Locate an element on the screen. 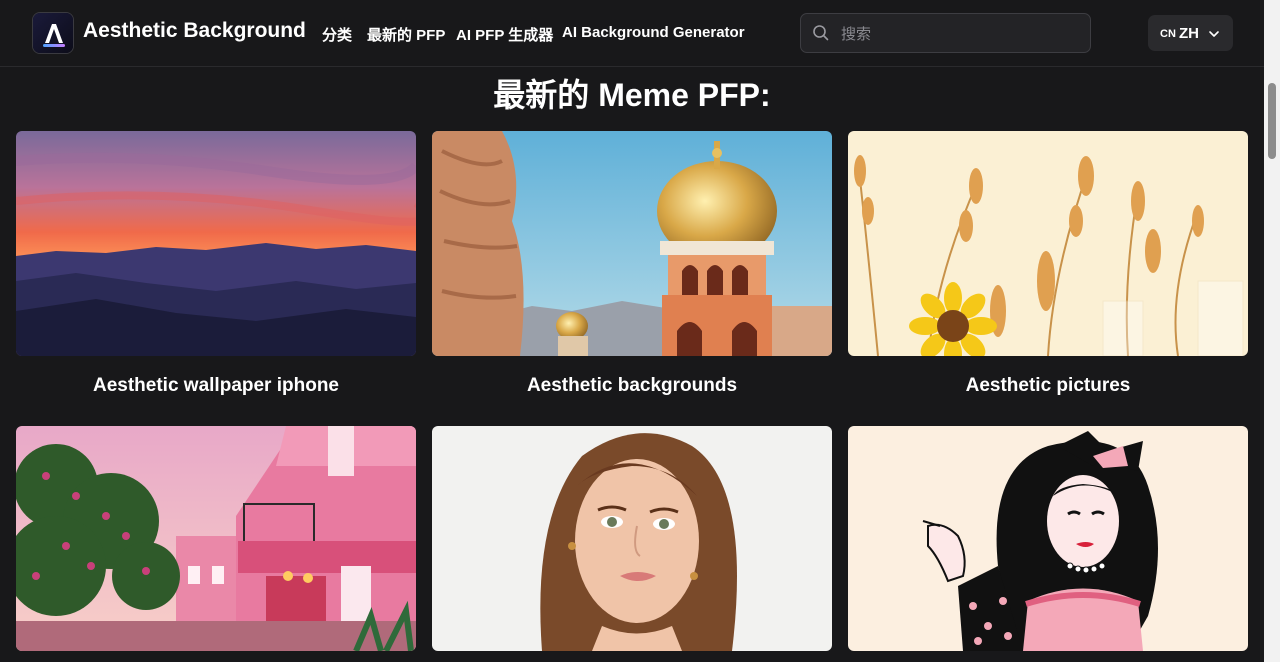 The height and width of the screenshot is (662, 1280). page-title: 最新的 Meme PFP: is located at coordinates (632, 95).